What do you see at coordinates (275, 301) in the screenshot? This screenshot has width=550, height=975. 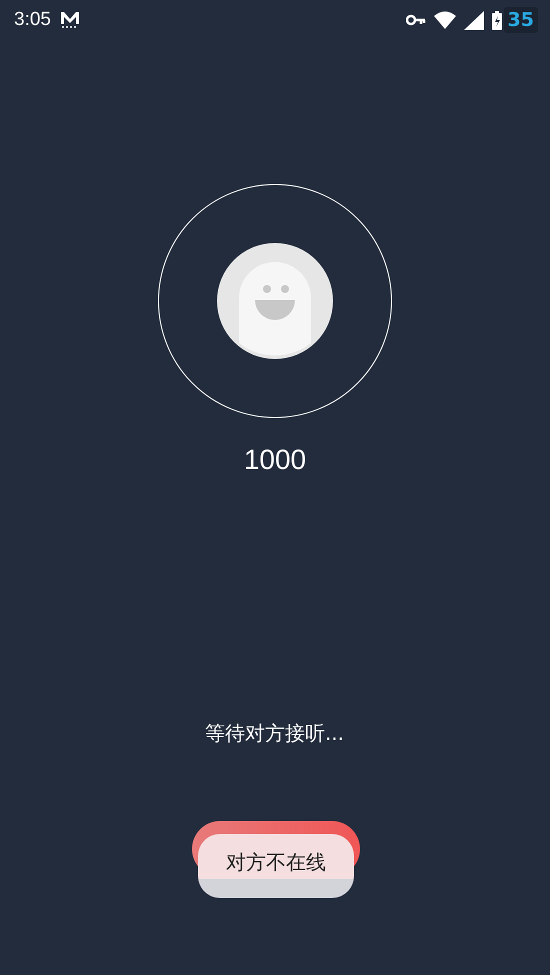 I see `avatar-icon` at bounding box center [275, 301].